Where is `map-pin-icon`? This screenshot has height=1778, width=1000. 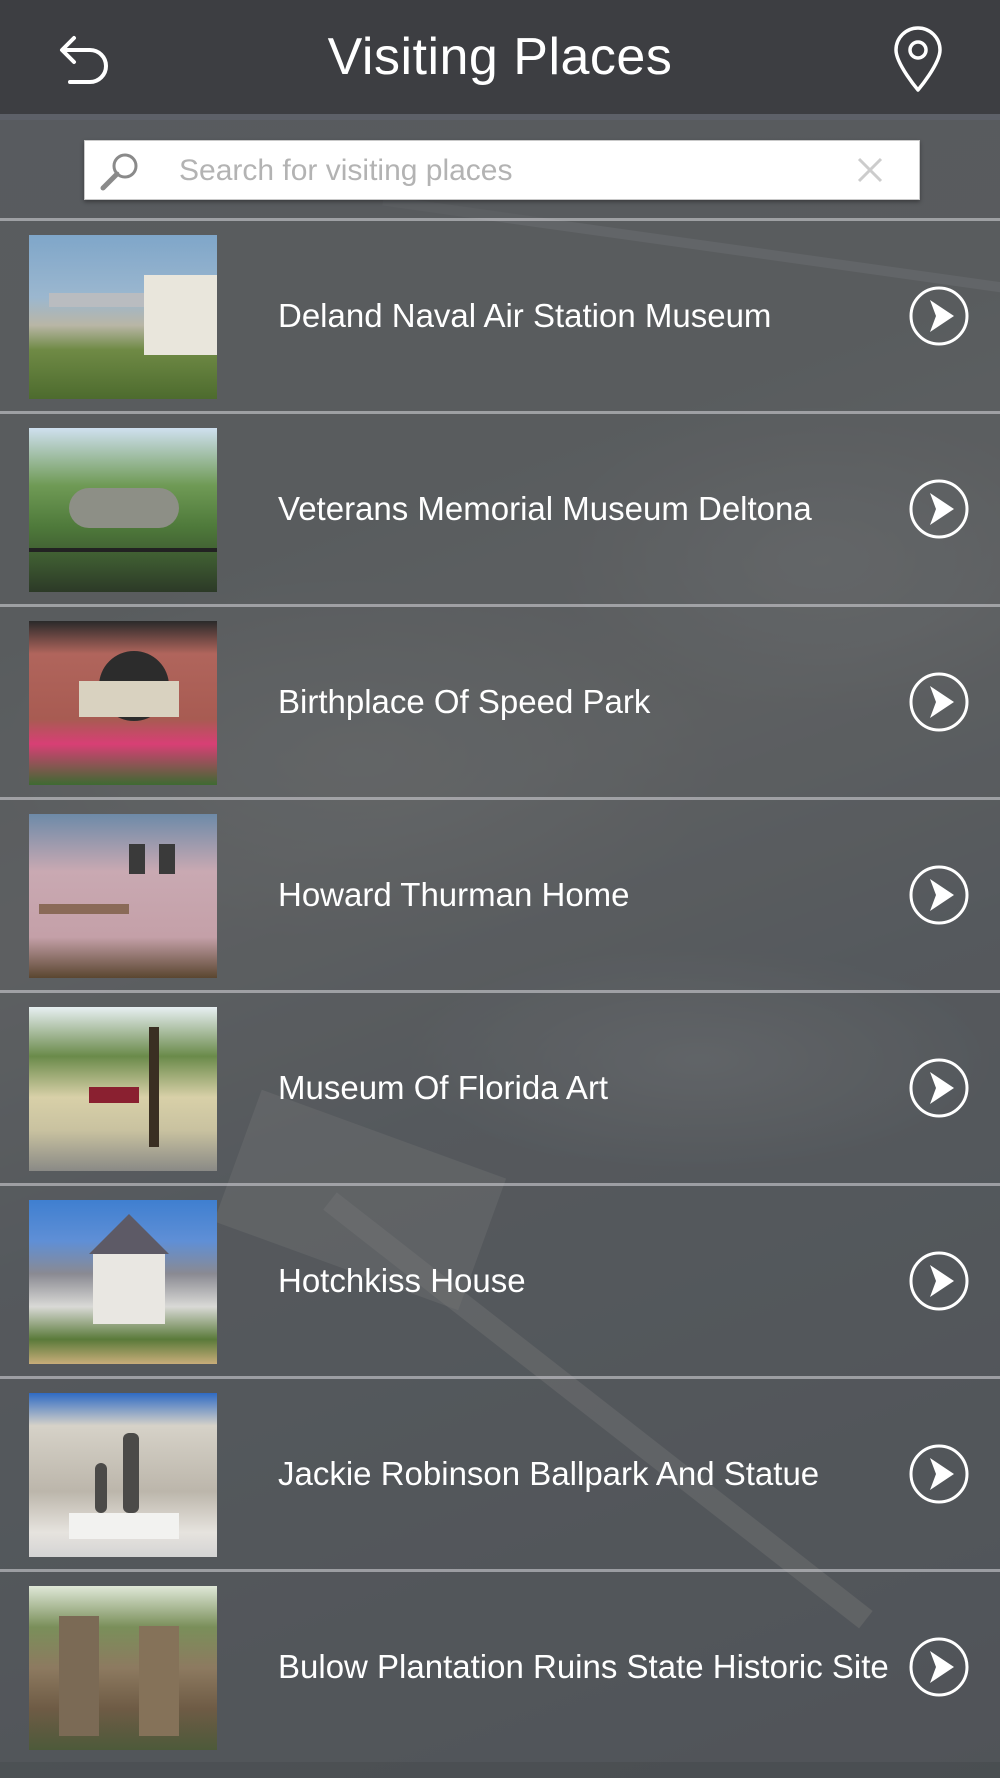
map-pin-icon is located at coordinates (918, 59).